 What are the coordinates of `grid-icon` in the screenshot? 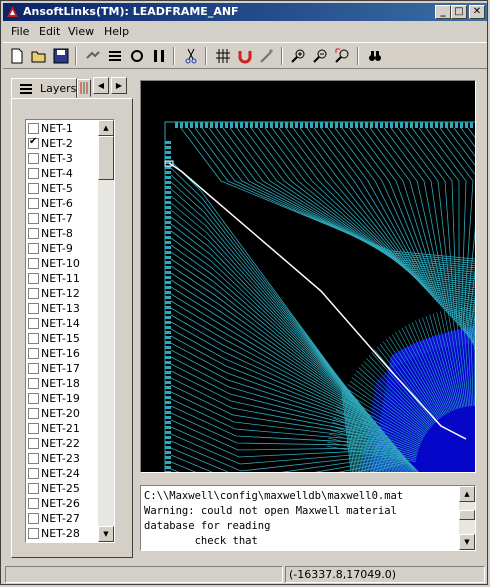 It's located at (223, 56).